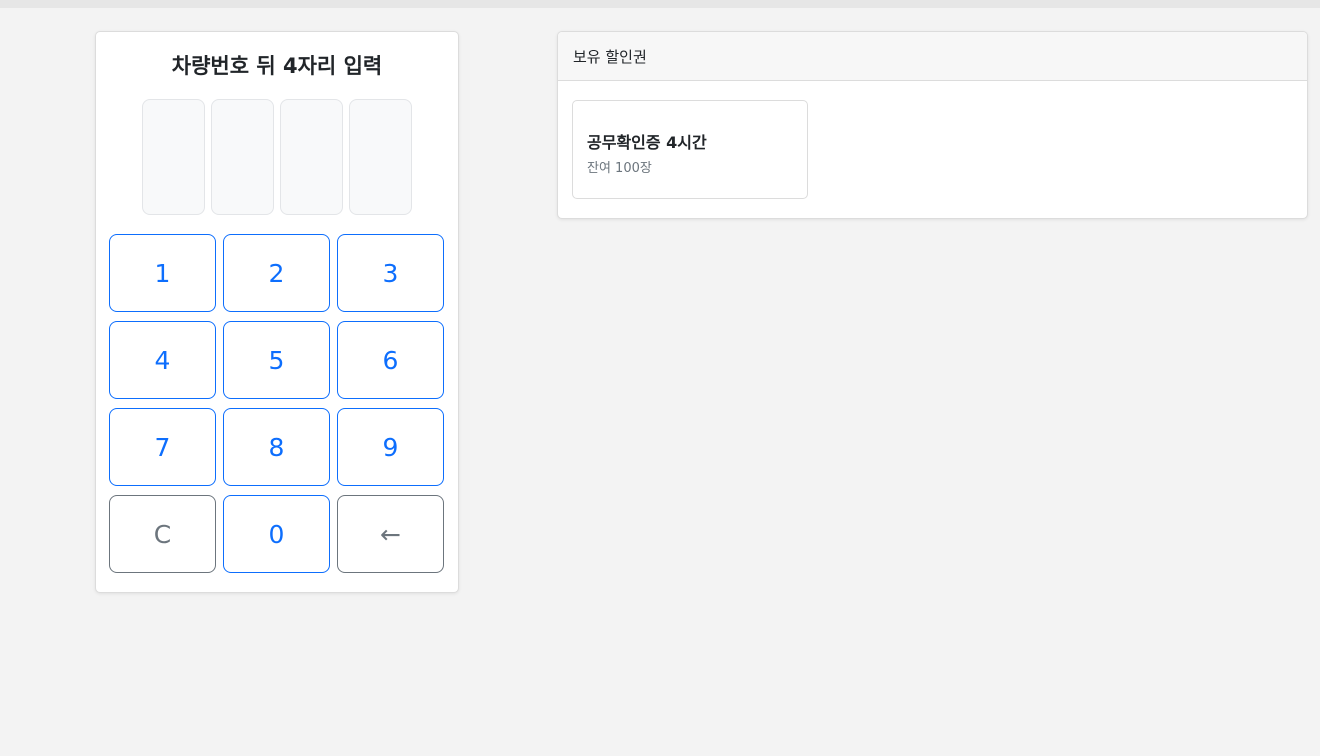 The height and width of the screenshot is (756, 1320). I want to click on coupon-card: 공무확인증 4시간 잔여 100장, so click(690, 149).